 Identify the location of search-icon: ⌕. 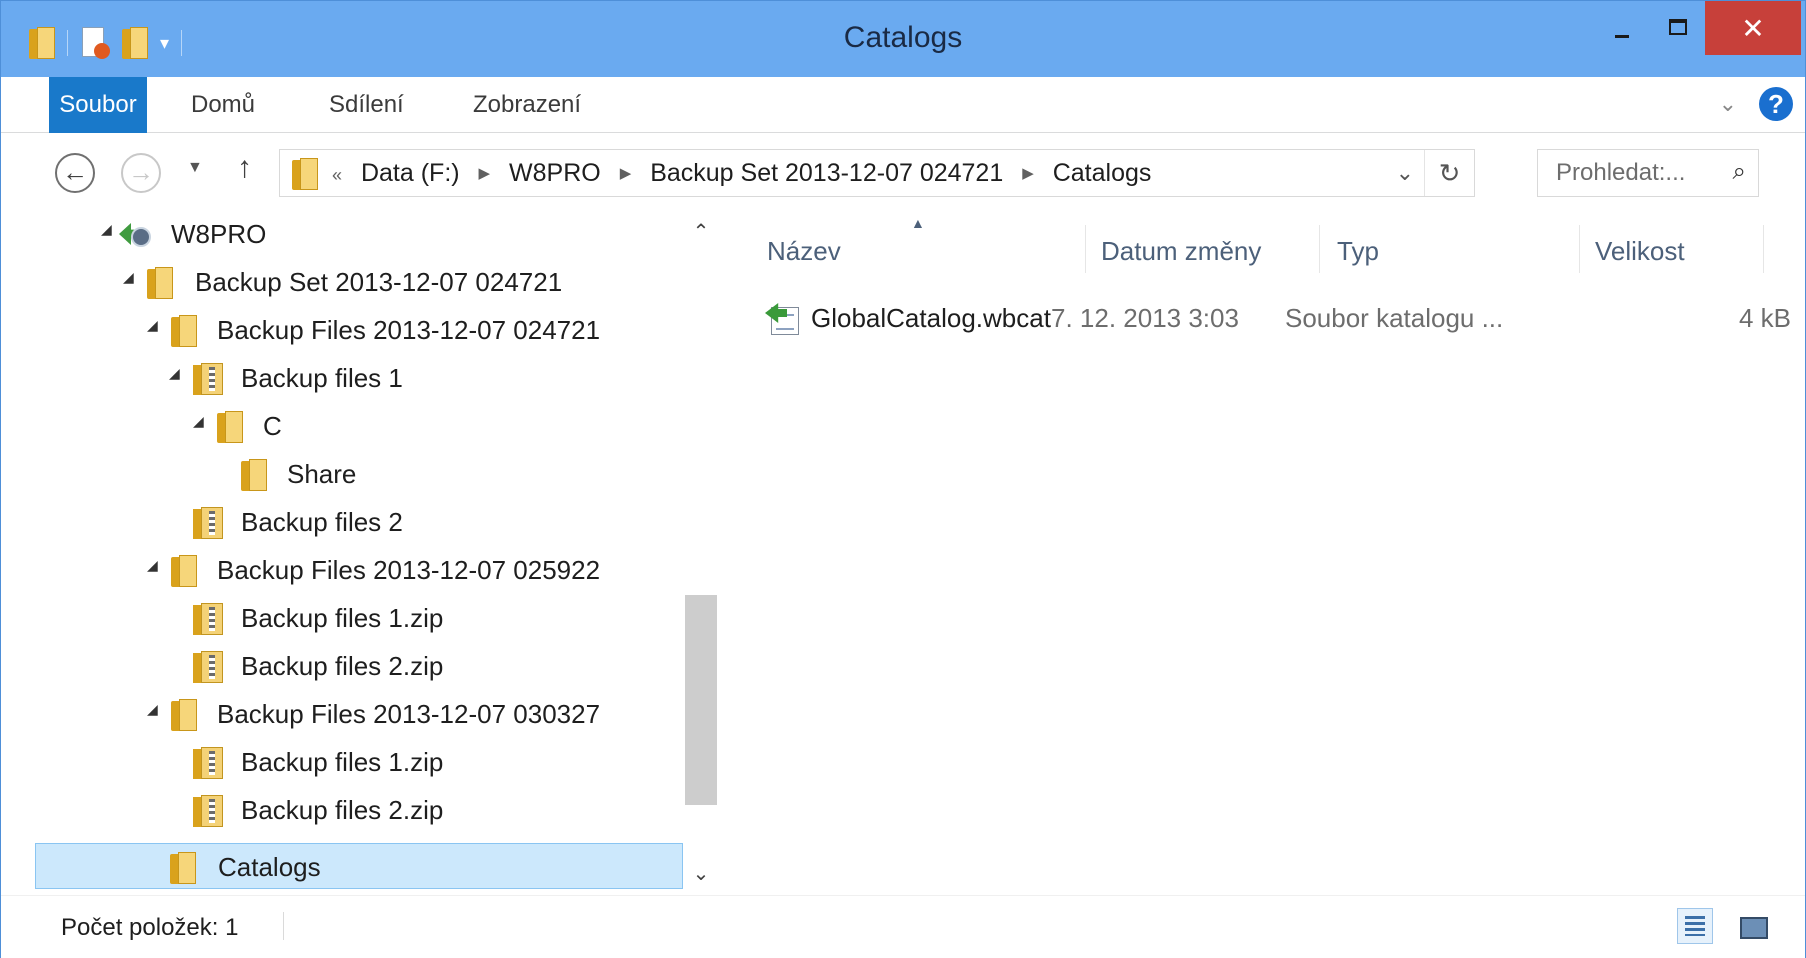
(1739, 172).